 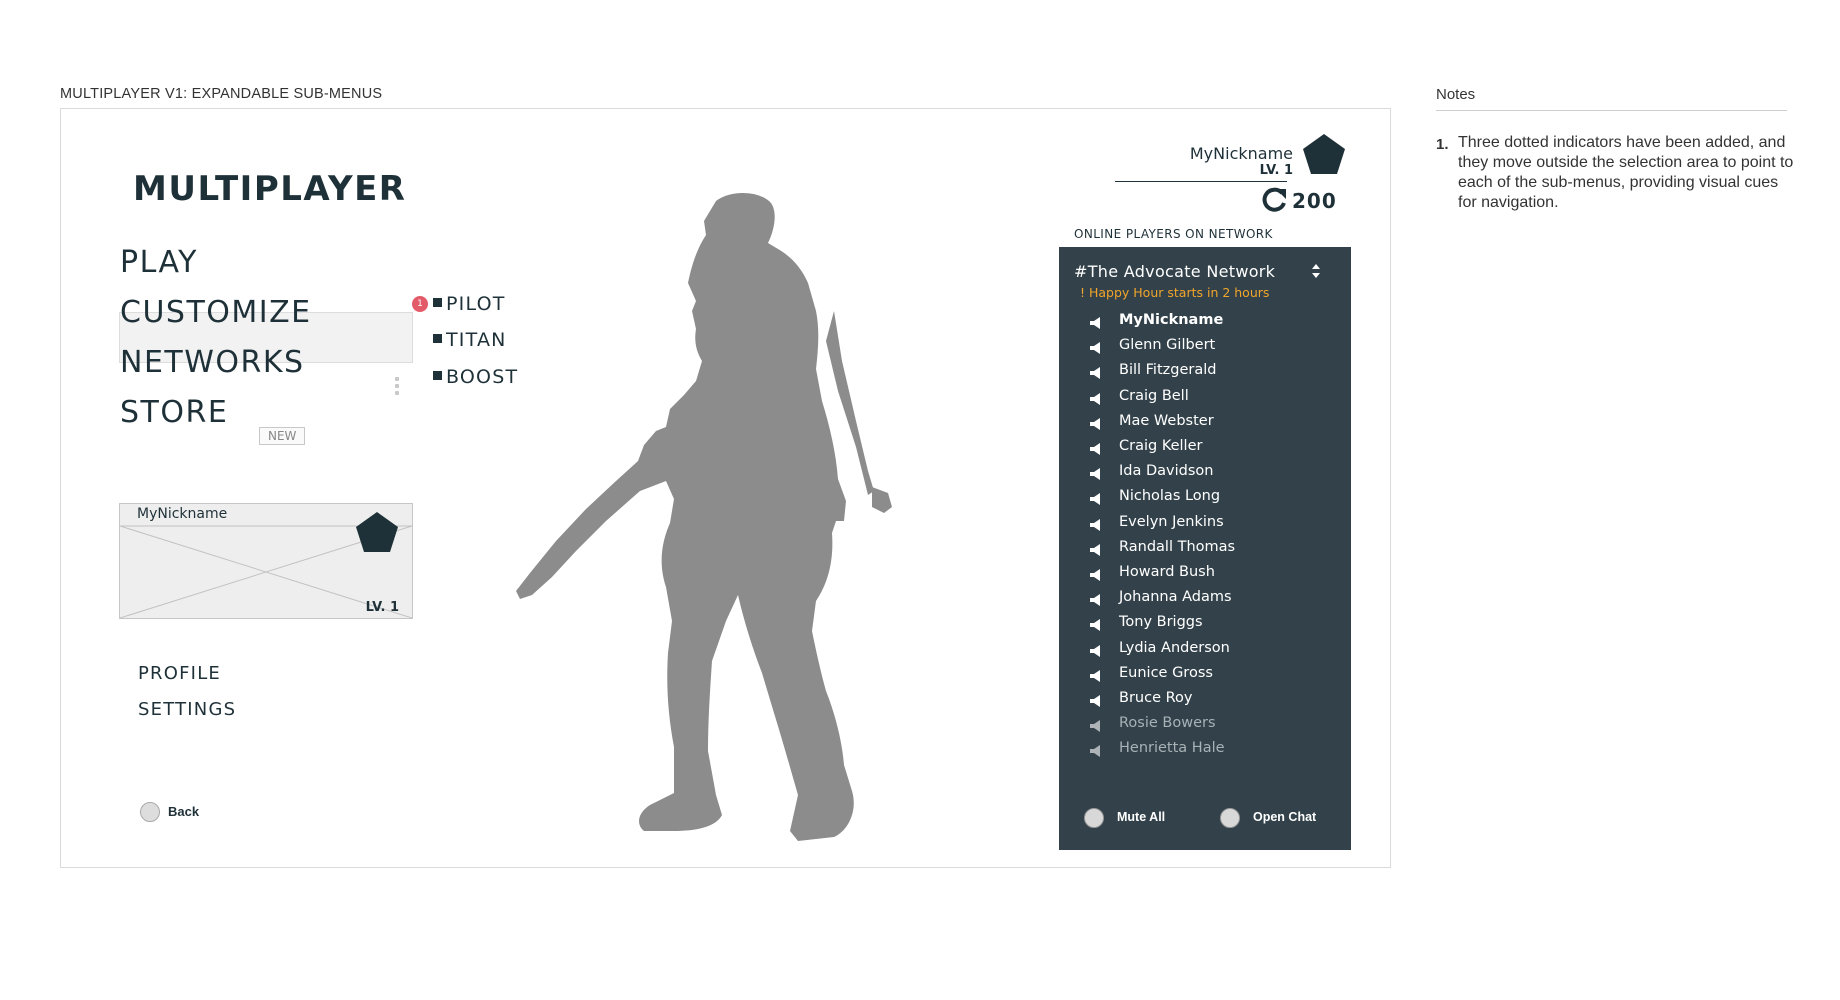 I want to click on player-row: Nicholas Long, so click(x=1214, y=500).